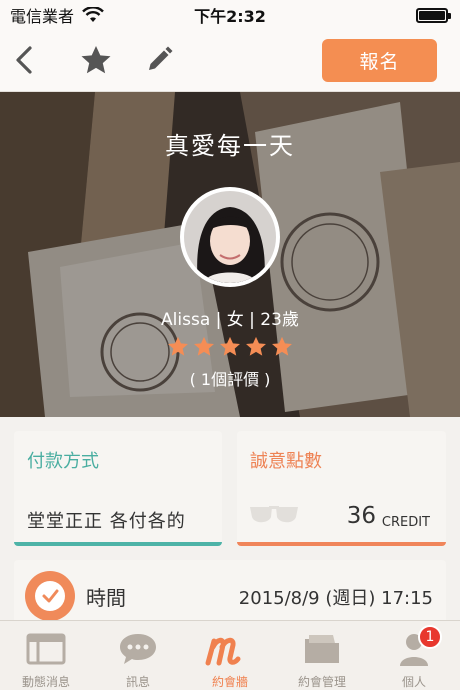  What do you see at coordinates (137, 682) in the screenshot?
I see `tab-label: 訊息` at bounding box center [137, 682].